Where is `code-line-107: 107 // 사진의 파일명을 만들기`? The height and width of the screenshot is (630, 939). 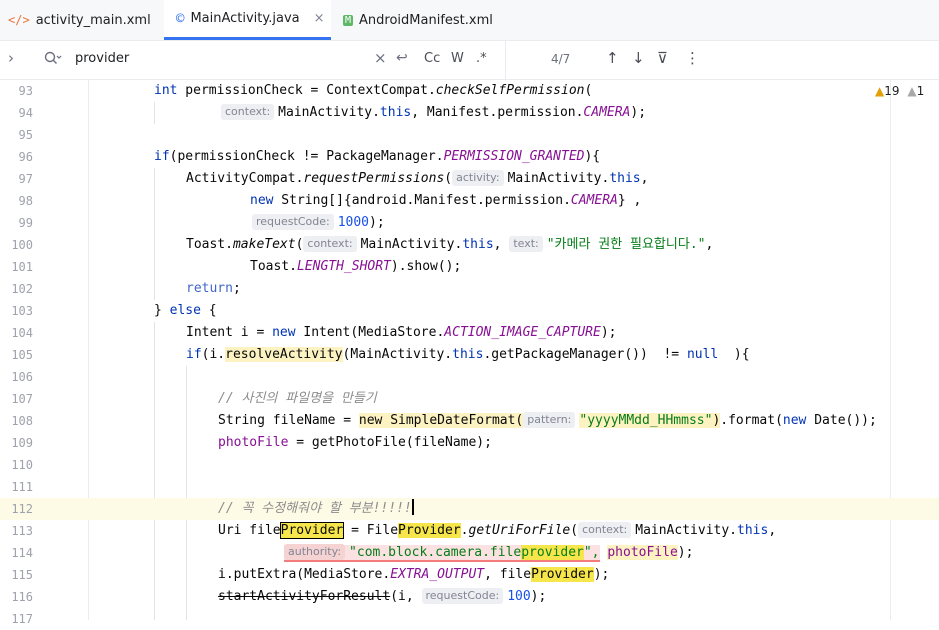
code-line-107: 107 // 사진의 파일명을 만들기 is located at coordinates (469, 399).